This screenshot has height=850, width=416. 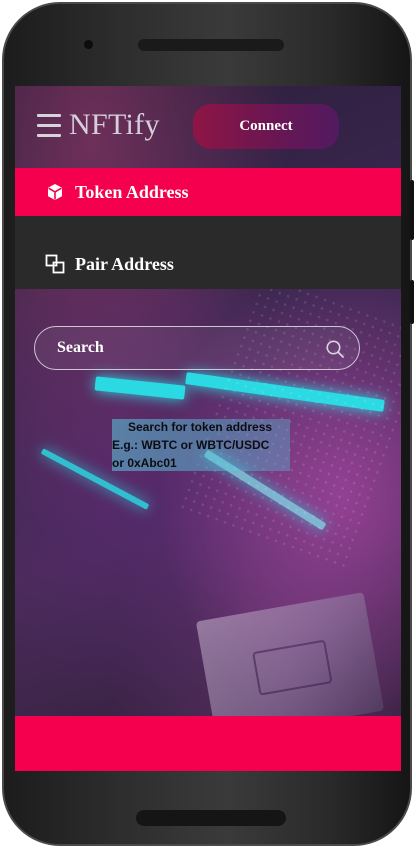 I want to click on app-header: NFTify Connect, so click(x=208, y=127).